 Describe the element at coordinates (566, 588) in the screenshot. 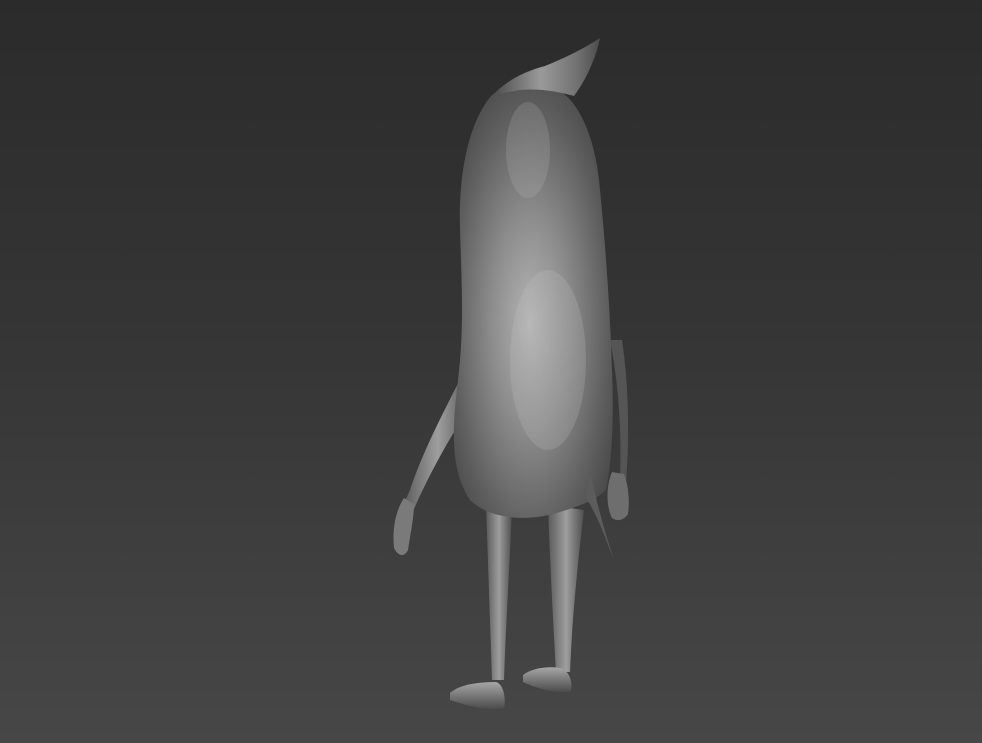

I see `right-leg` at that location.